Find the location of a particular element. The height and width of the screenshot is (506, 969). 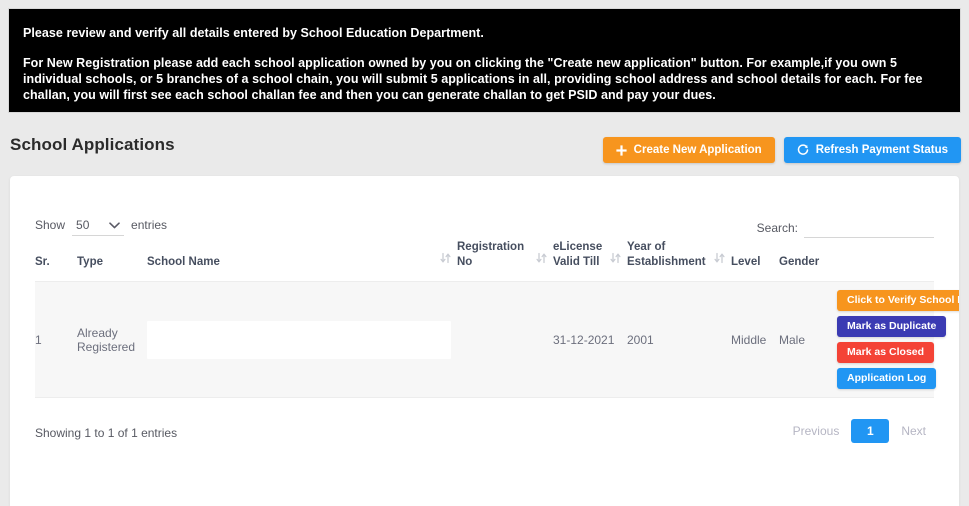

refresh-icon is located at coordinates (803, 150).